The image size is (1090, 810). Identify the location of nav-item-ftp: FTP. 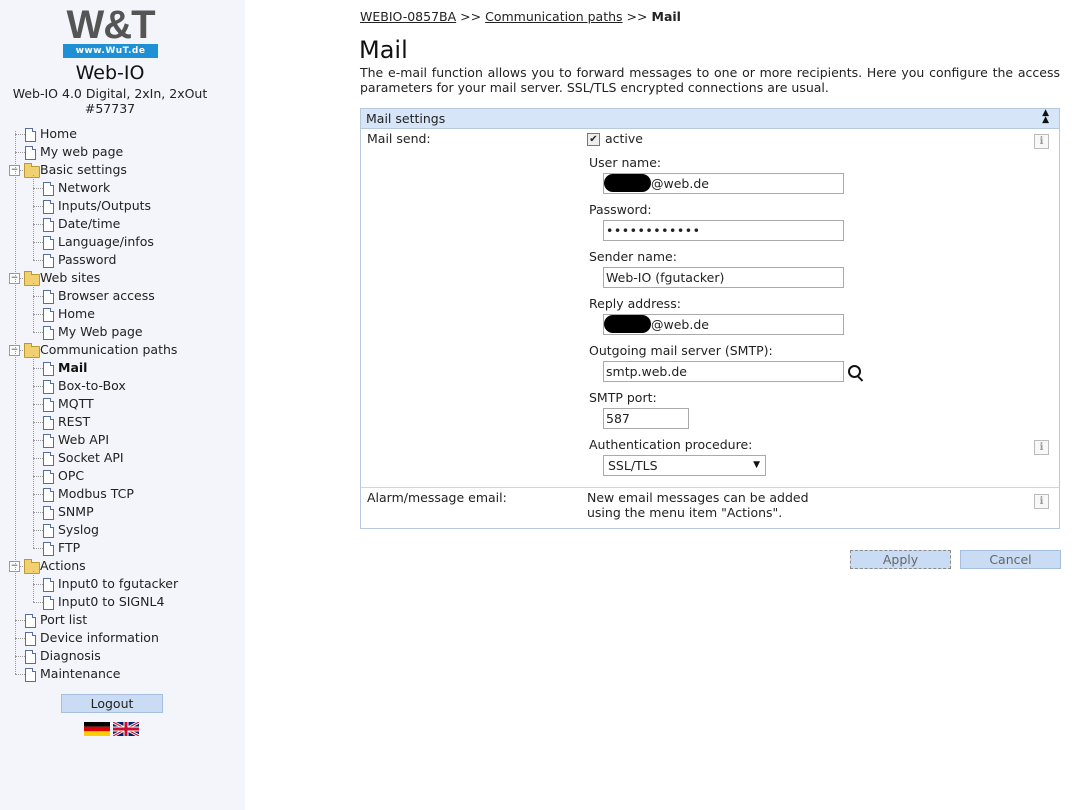
(120, 548).